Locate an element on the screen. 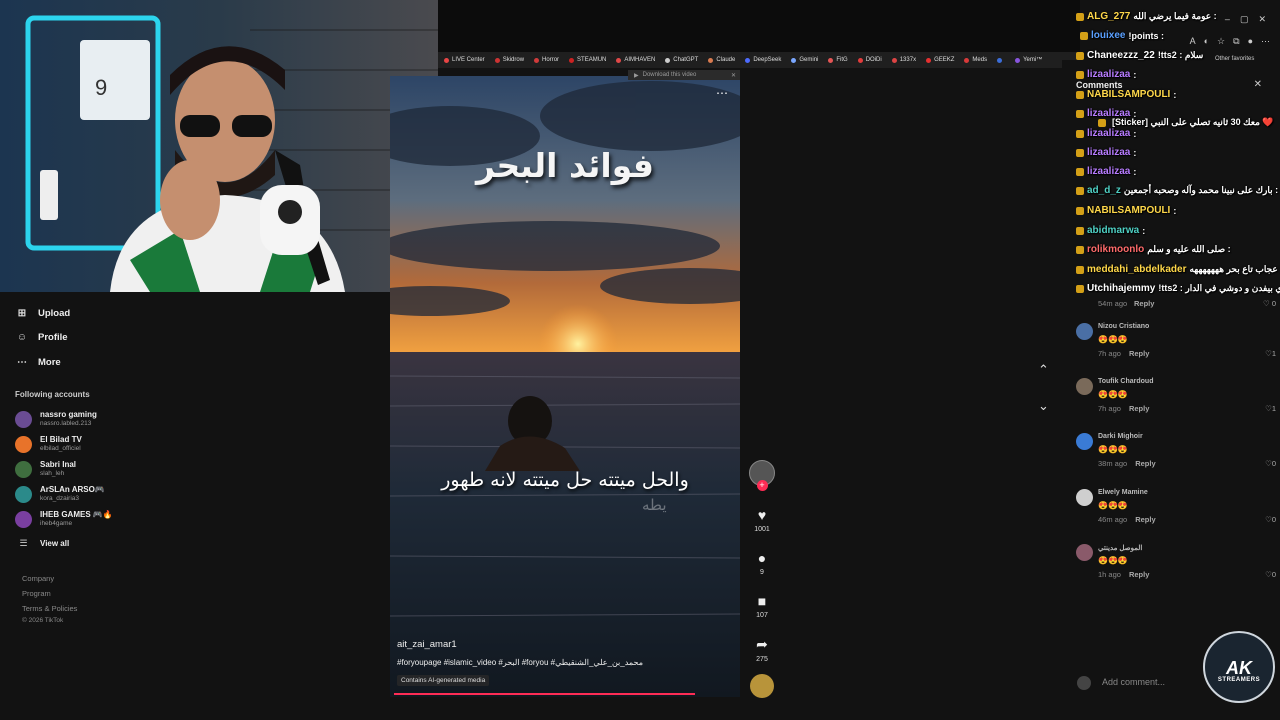 This screenshot has height=720, width=1280. comment-user: الموصل مدينتي is located at coordinates (1120, 548).